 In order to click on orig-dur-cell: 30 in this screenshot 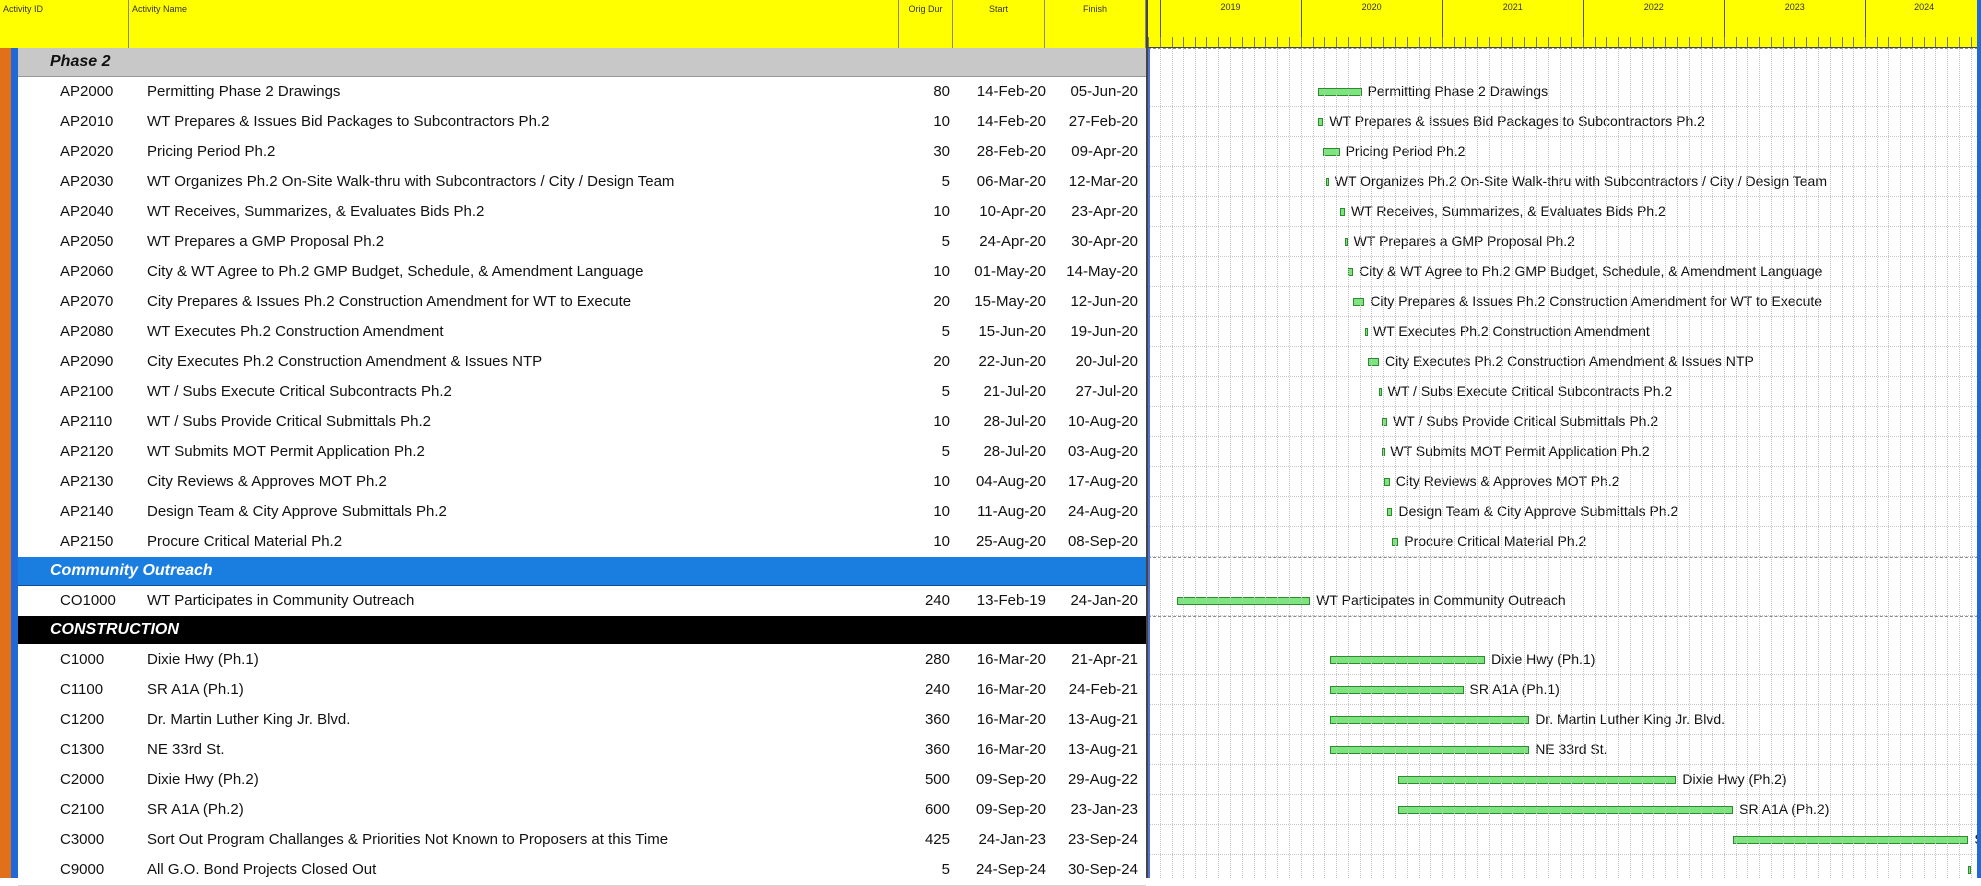, I will do `click(941, 151)`.